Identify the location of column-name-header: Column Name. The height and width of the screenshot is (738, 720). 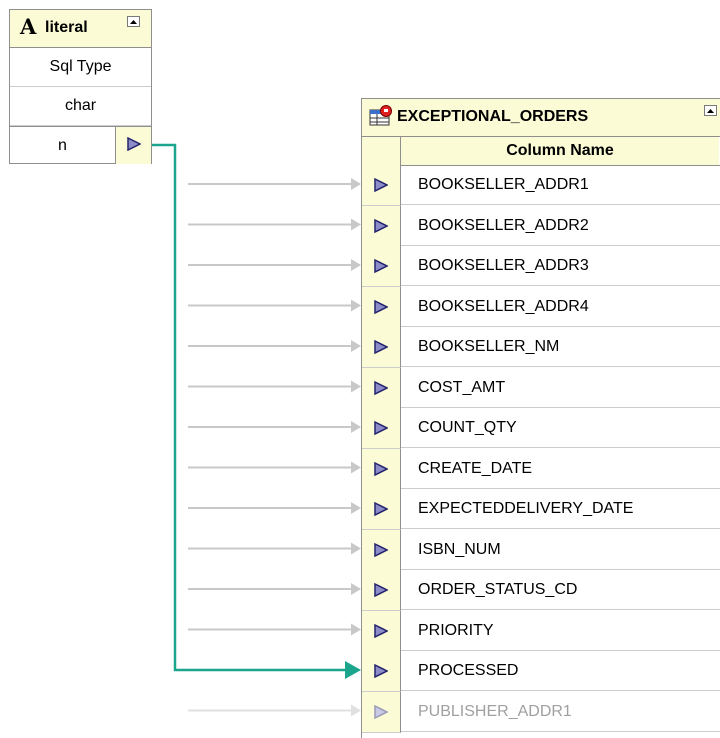
(560, 151).